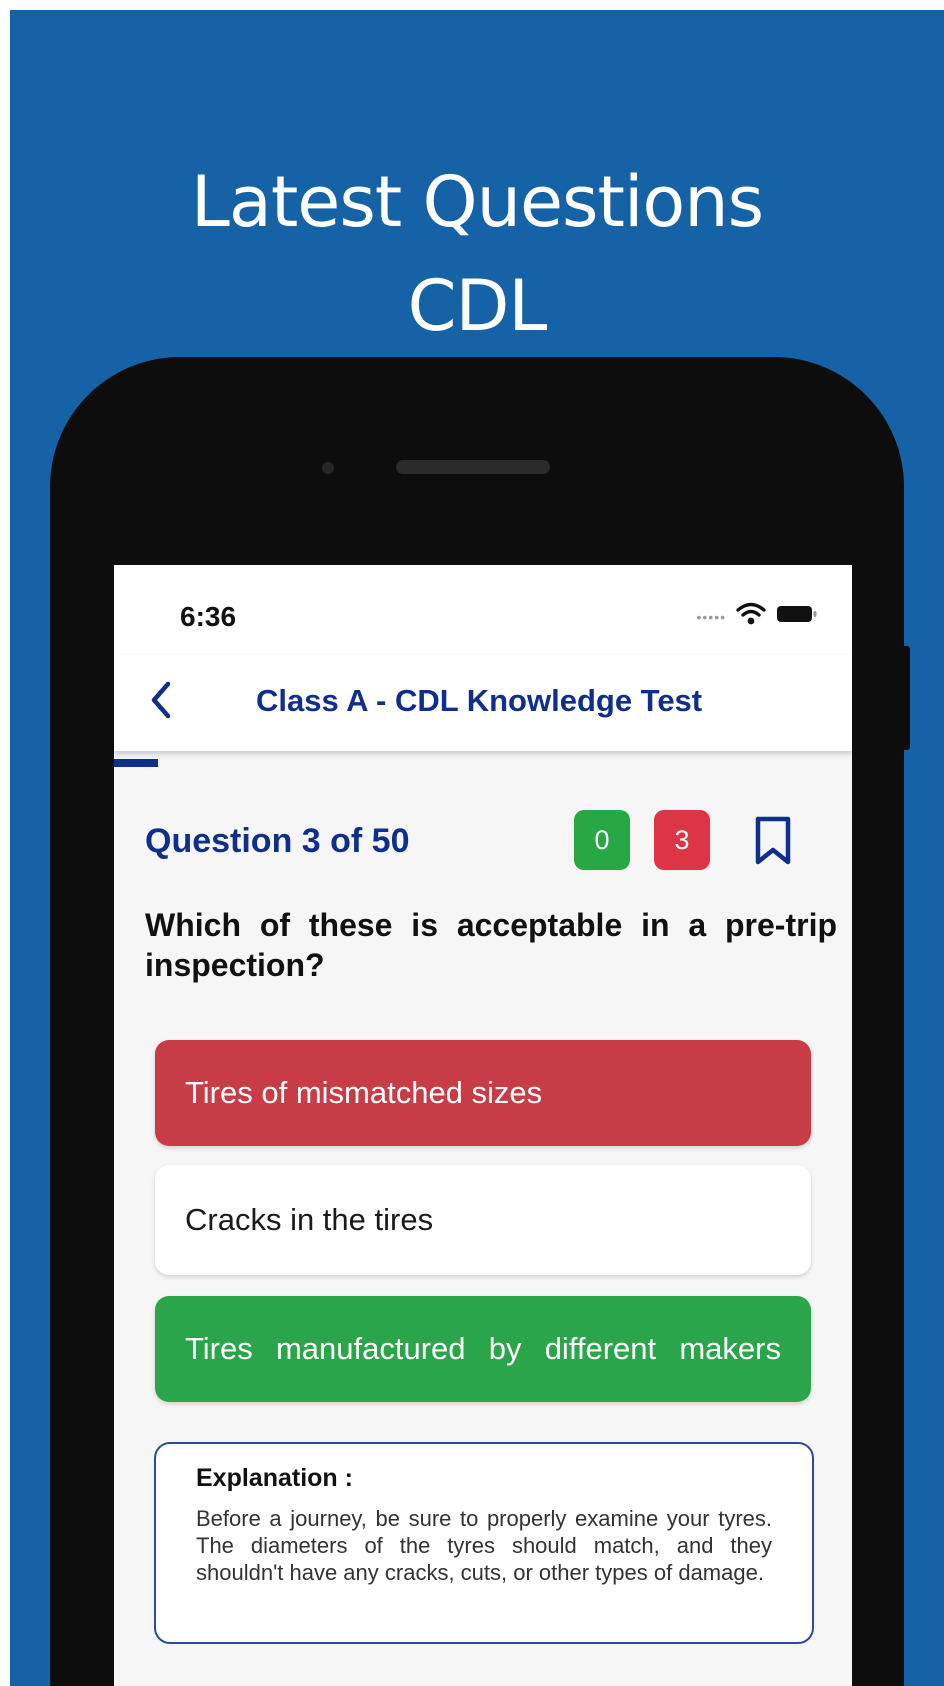 Image resolution: width=944 pixels, height=1686 pixels. Describe the element at coordinates (483, 1220) in the screenshot. I see `answer-option-2: Cracks in the tires` at that location.